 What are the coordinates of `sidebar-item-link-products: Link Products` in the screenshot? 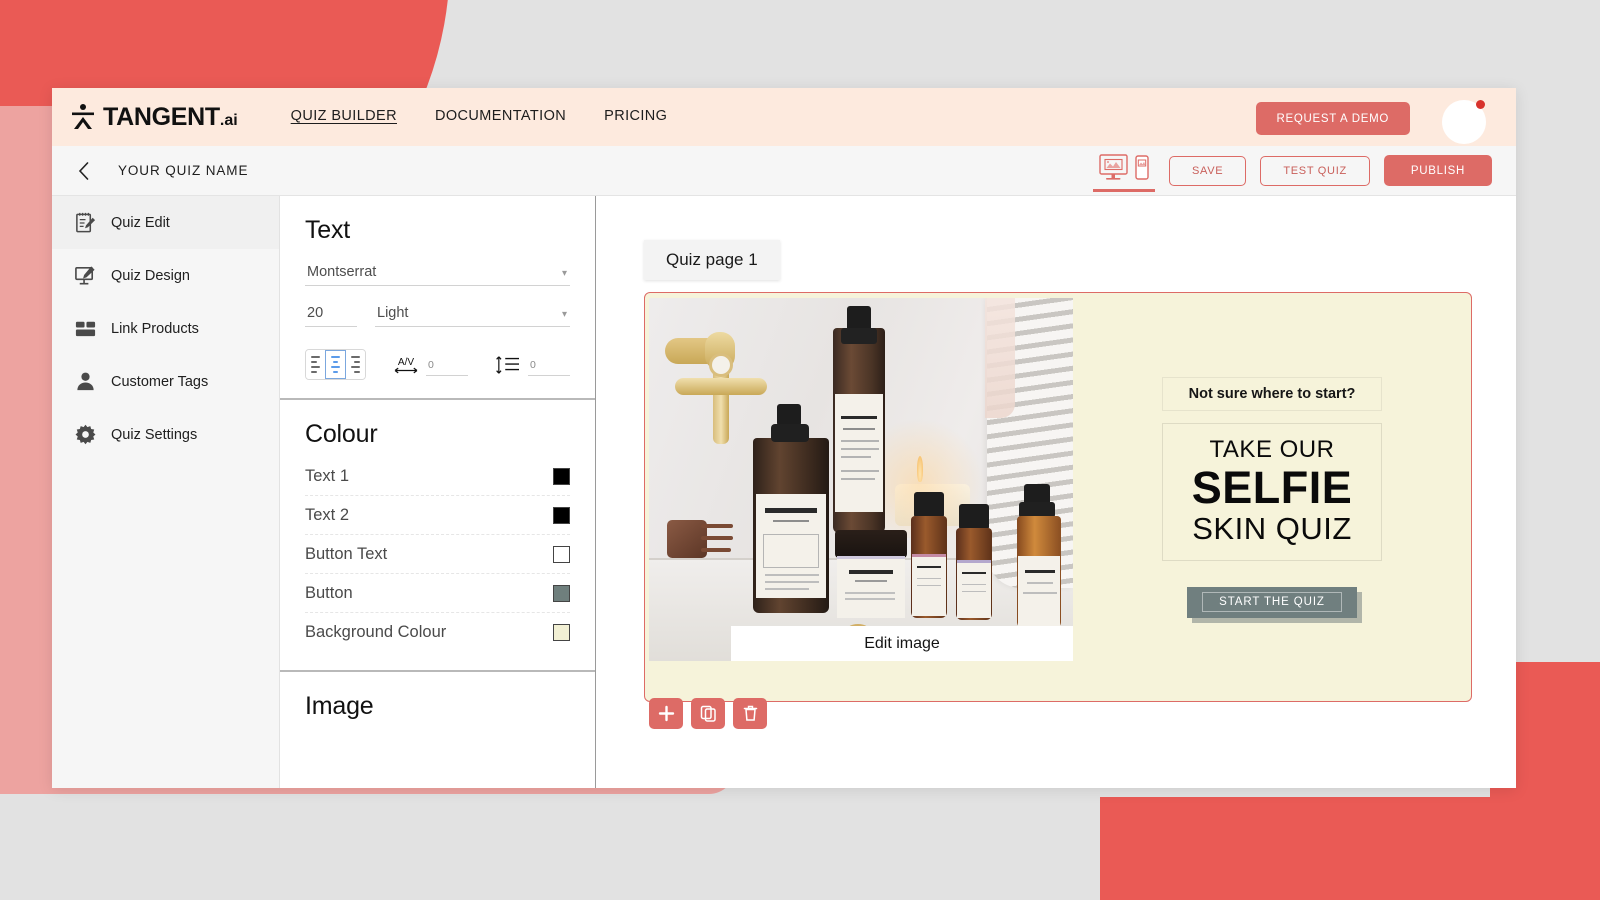 It's located at (165, 328).